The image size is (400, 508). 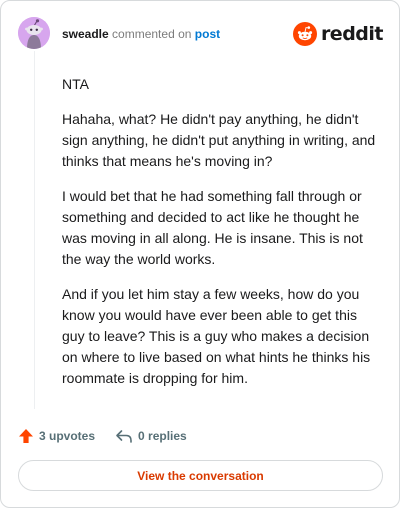 I want to click on comment-byline: sweadle commented on post, so click(x=141, y=34).